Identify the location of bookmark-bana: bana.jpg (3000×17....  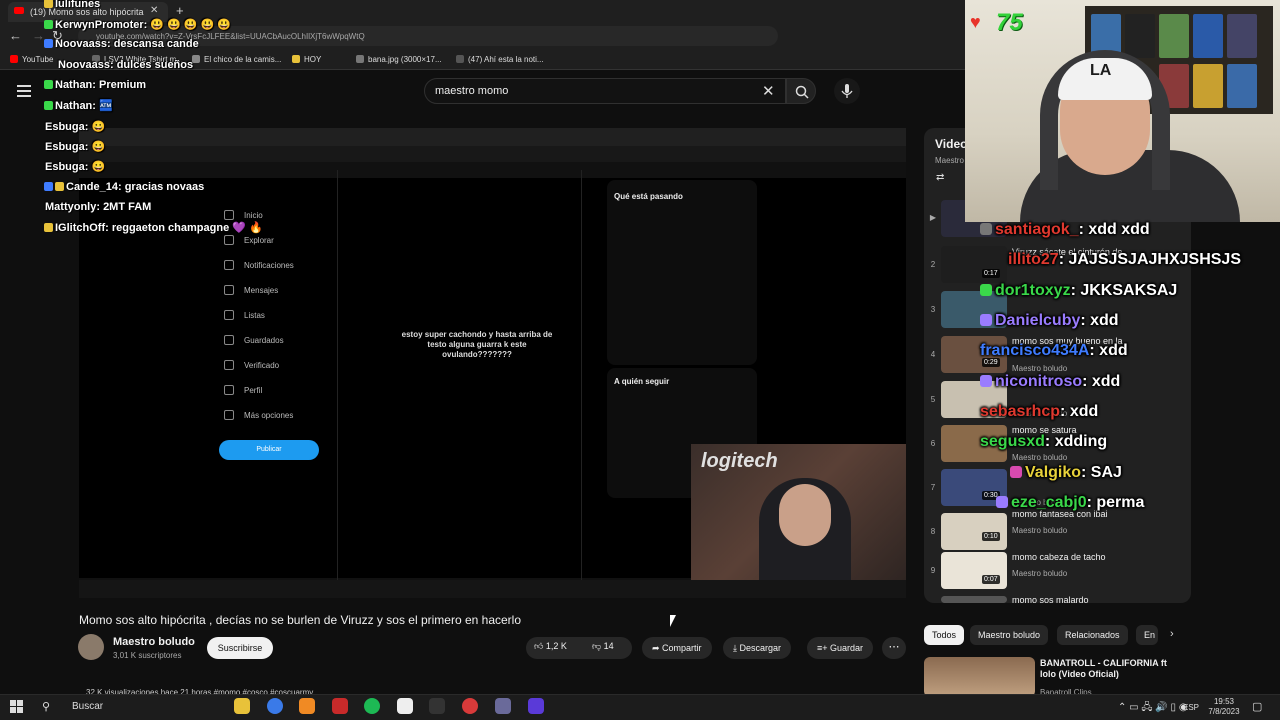
(399, 59).